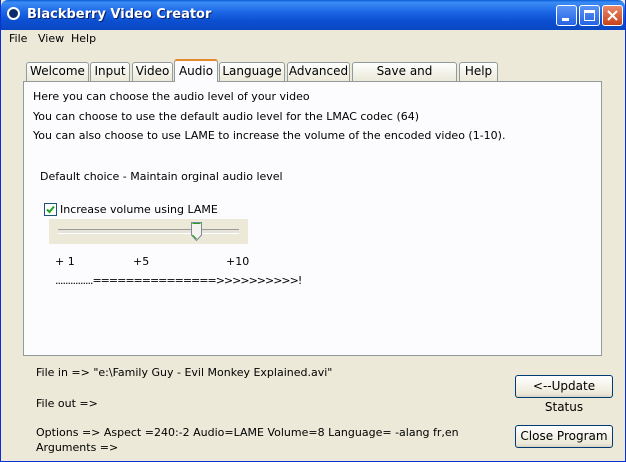 The width and height of the screenshot is (626, 462). I want to click on lame-checkbox, so click(50, 209).